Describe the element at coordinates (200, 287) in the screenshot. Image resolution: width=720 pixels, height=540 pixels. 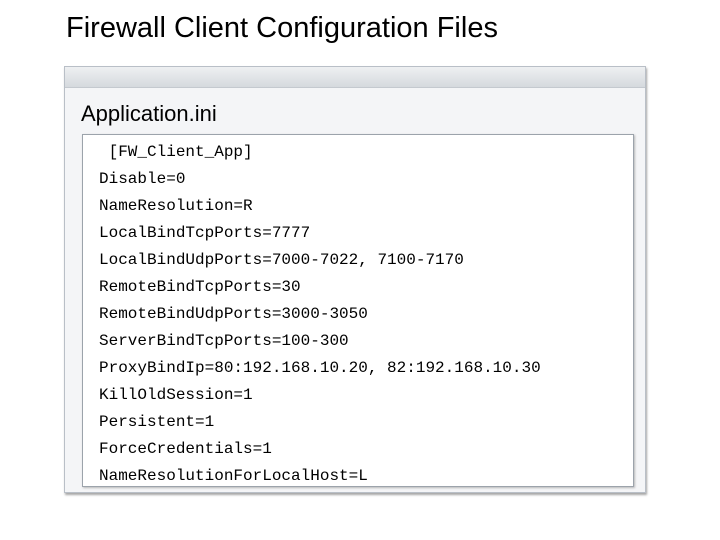
I see `ini-line: RemoteBindTcpPorts=30` at that location.